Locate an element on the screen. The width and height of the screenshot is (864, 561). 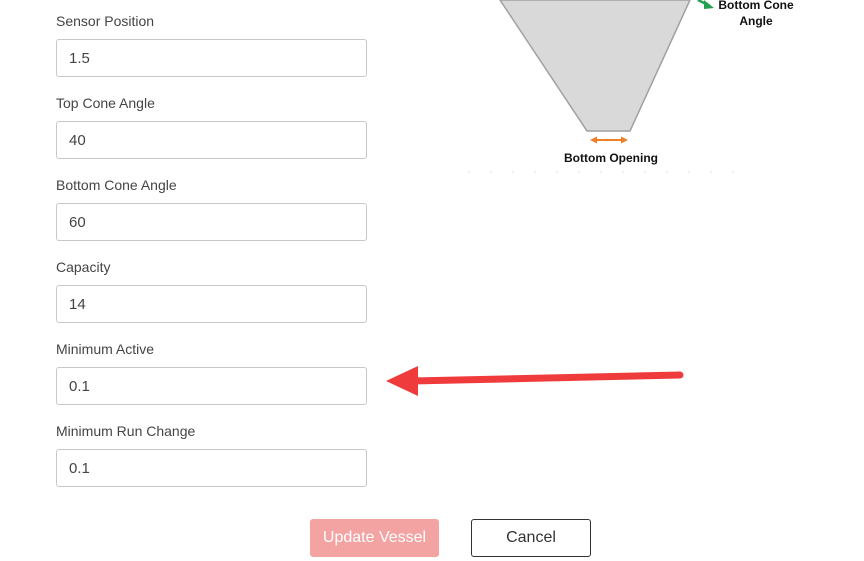
bottom-cone-angle-label: Bottom Cone Angle is located at coordinates (116, 185).